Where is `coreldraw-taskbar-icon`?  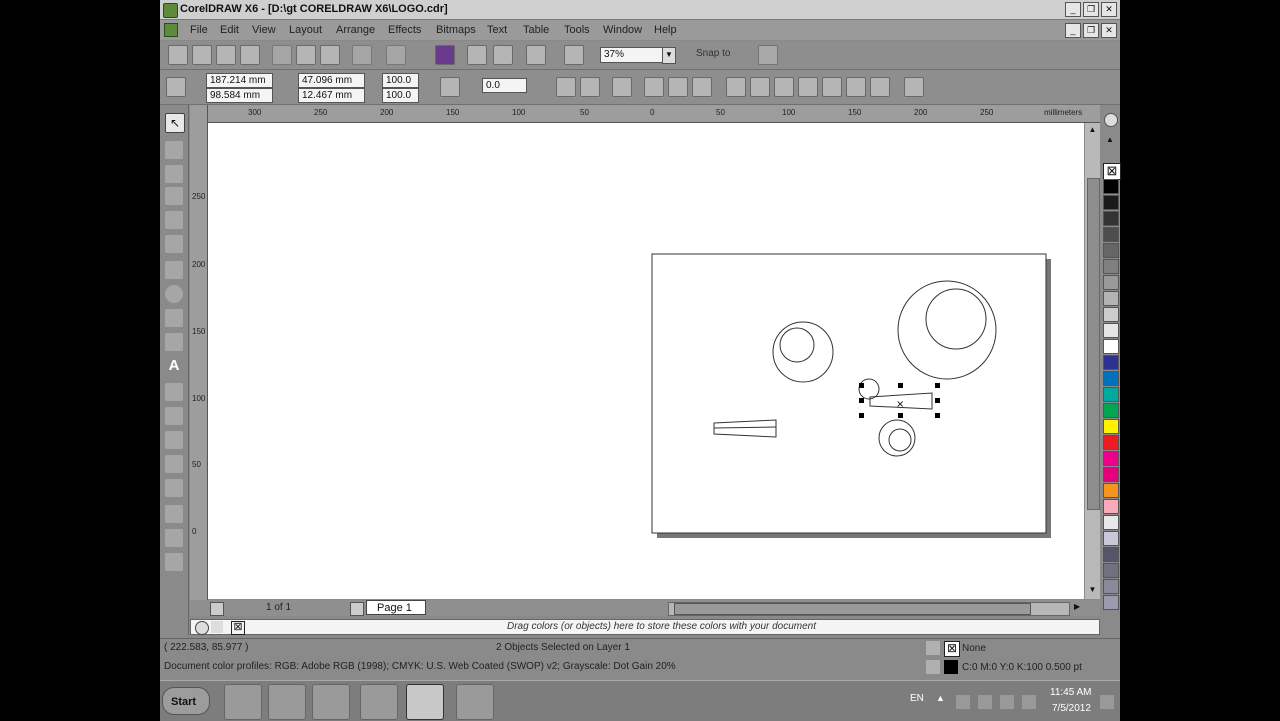
coreldraw-taskbar-icon is located at coordinates (425, 702).